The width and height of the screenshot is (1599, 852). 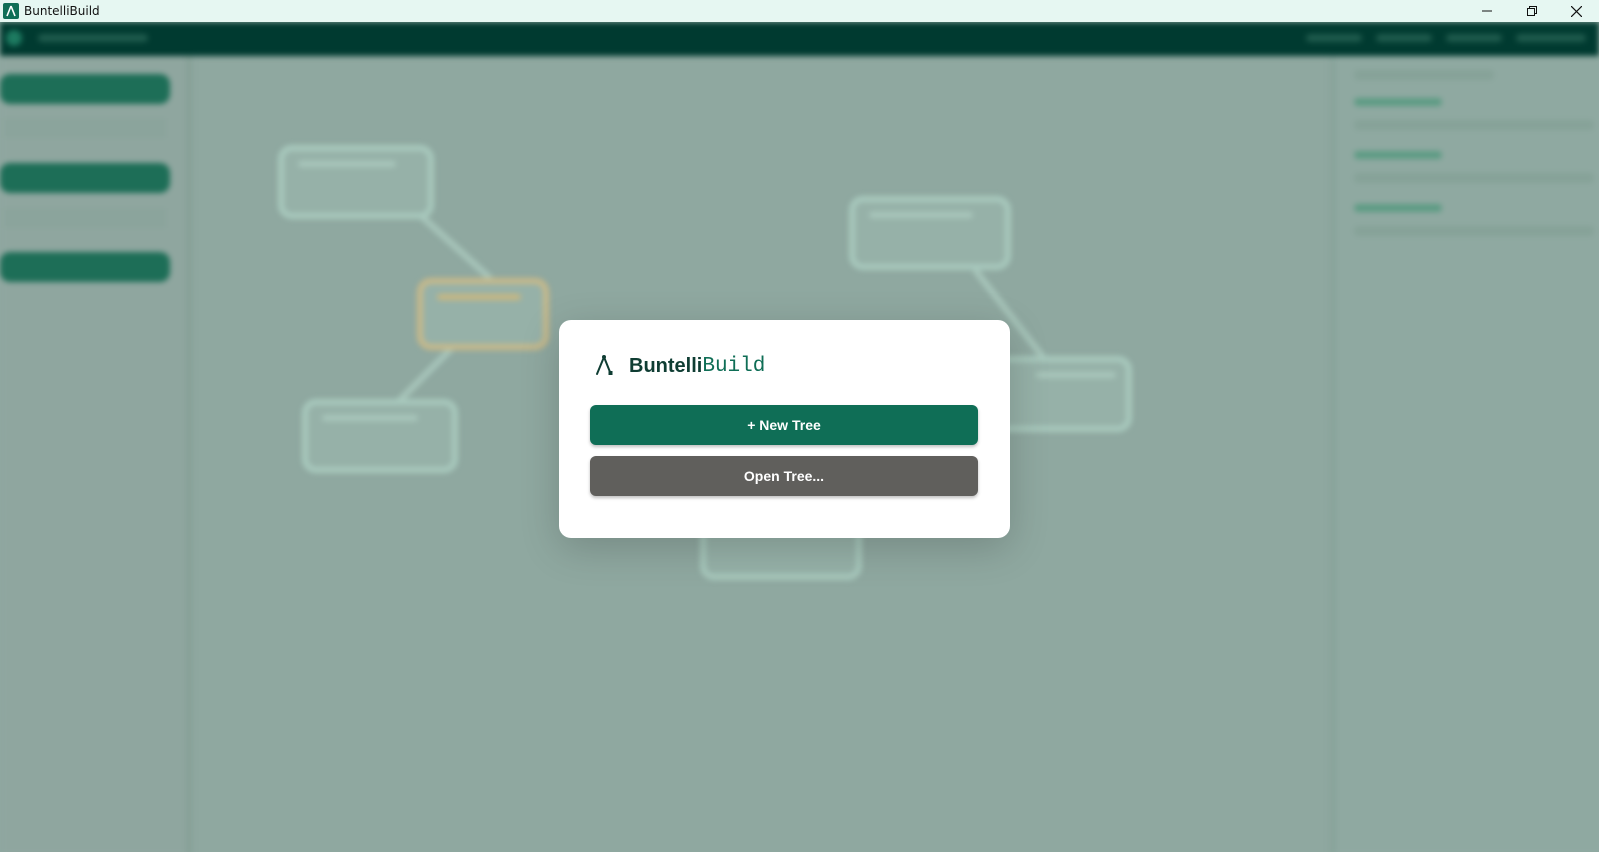 I want to click on app-logo-icon, so click(x=11, y=11).